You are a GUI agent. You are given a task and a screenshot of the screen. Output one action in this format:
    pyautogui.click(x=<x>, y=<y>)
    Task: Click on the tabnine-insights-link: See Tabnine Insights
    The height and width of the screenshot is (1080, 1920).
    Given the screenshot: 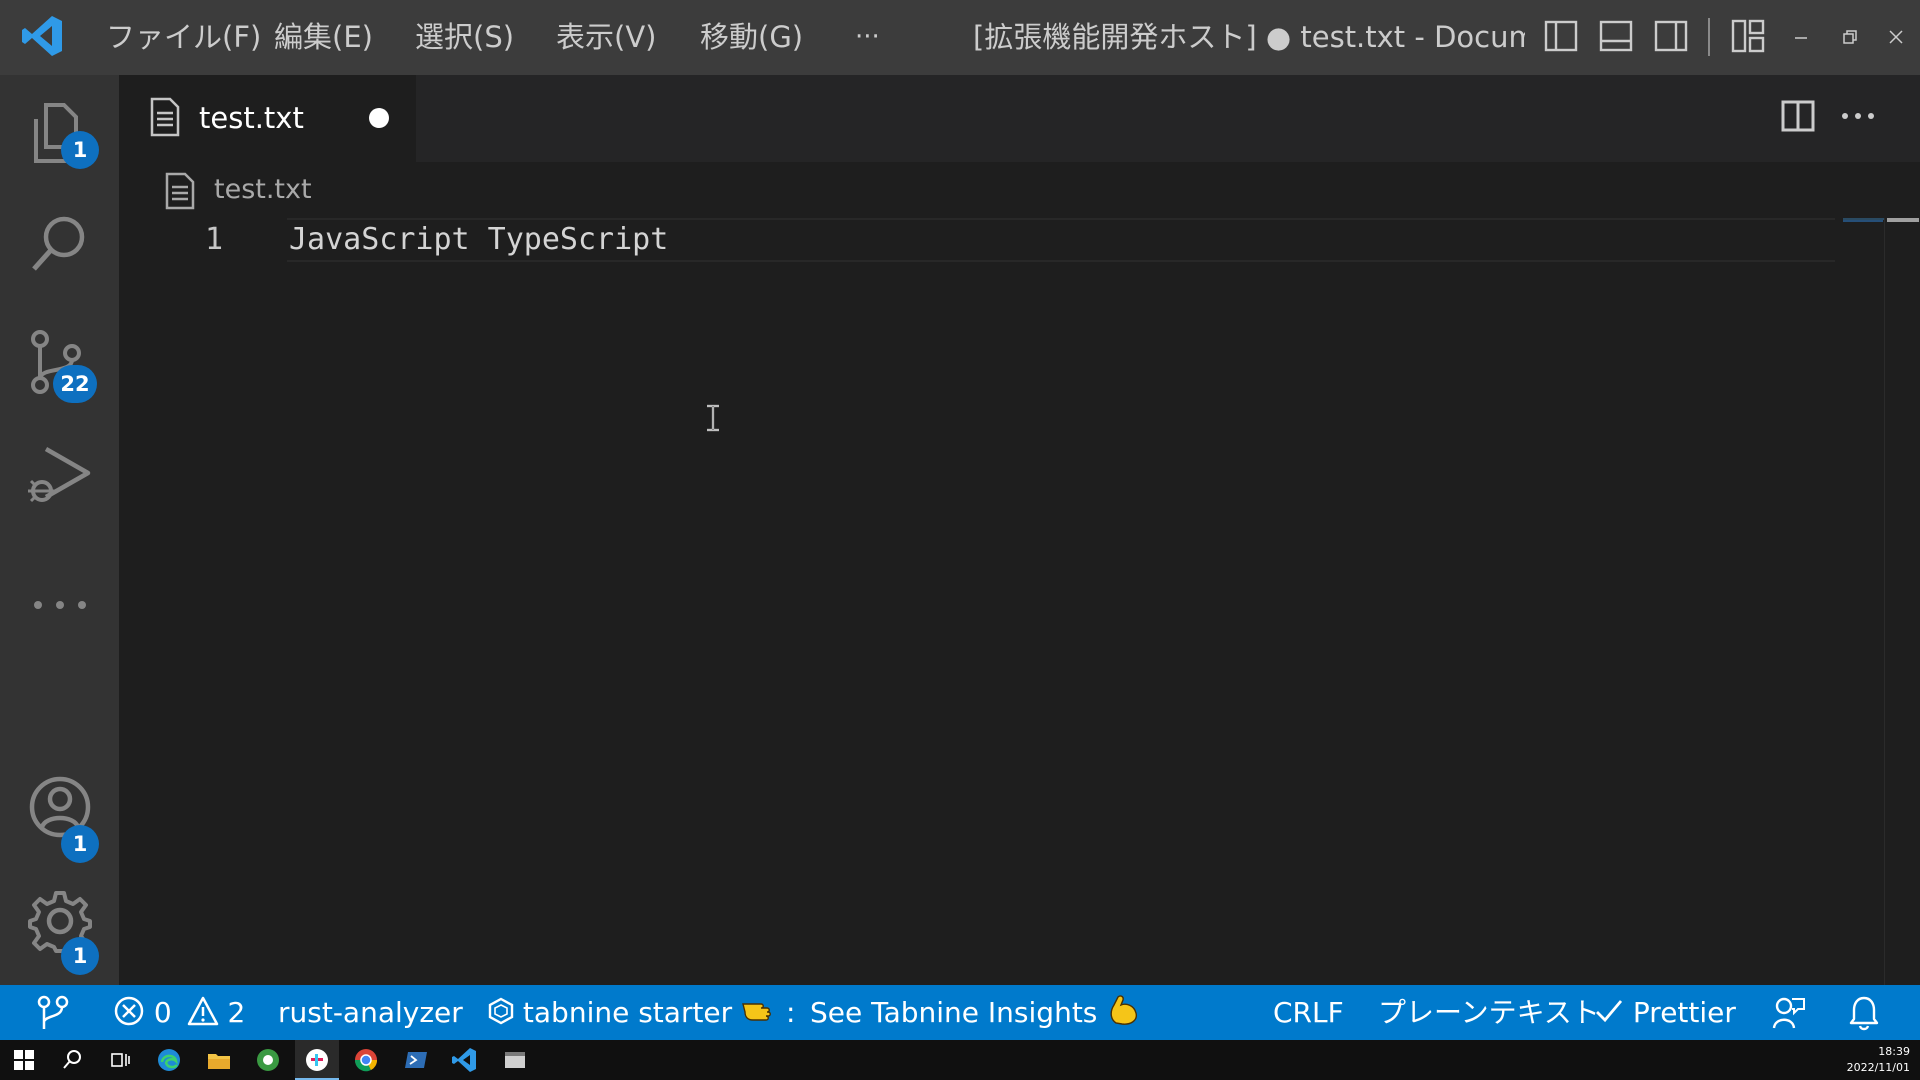 What is the action you would take?
    pyautogui.click(x=975, y=1012)
    